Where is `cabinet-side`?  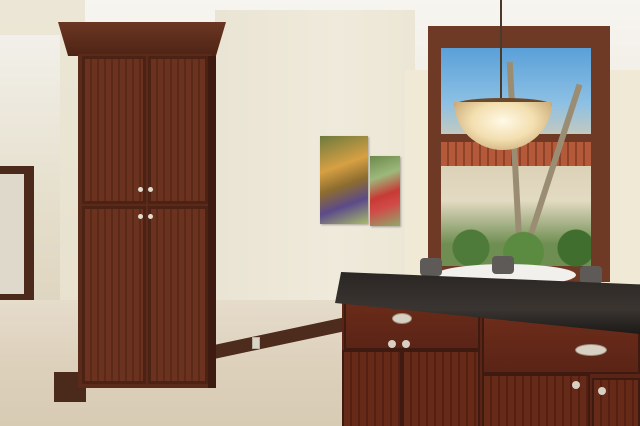
cabinet-side is located at coordinates (212, 222).